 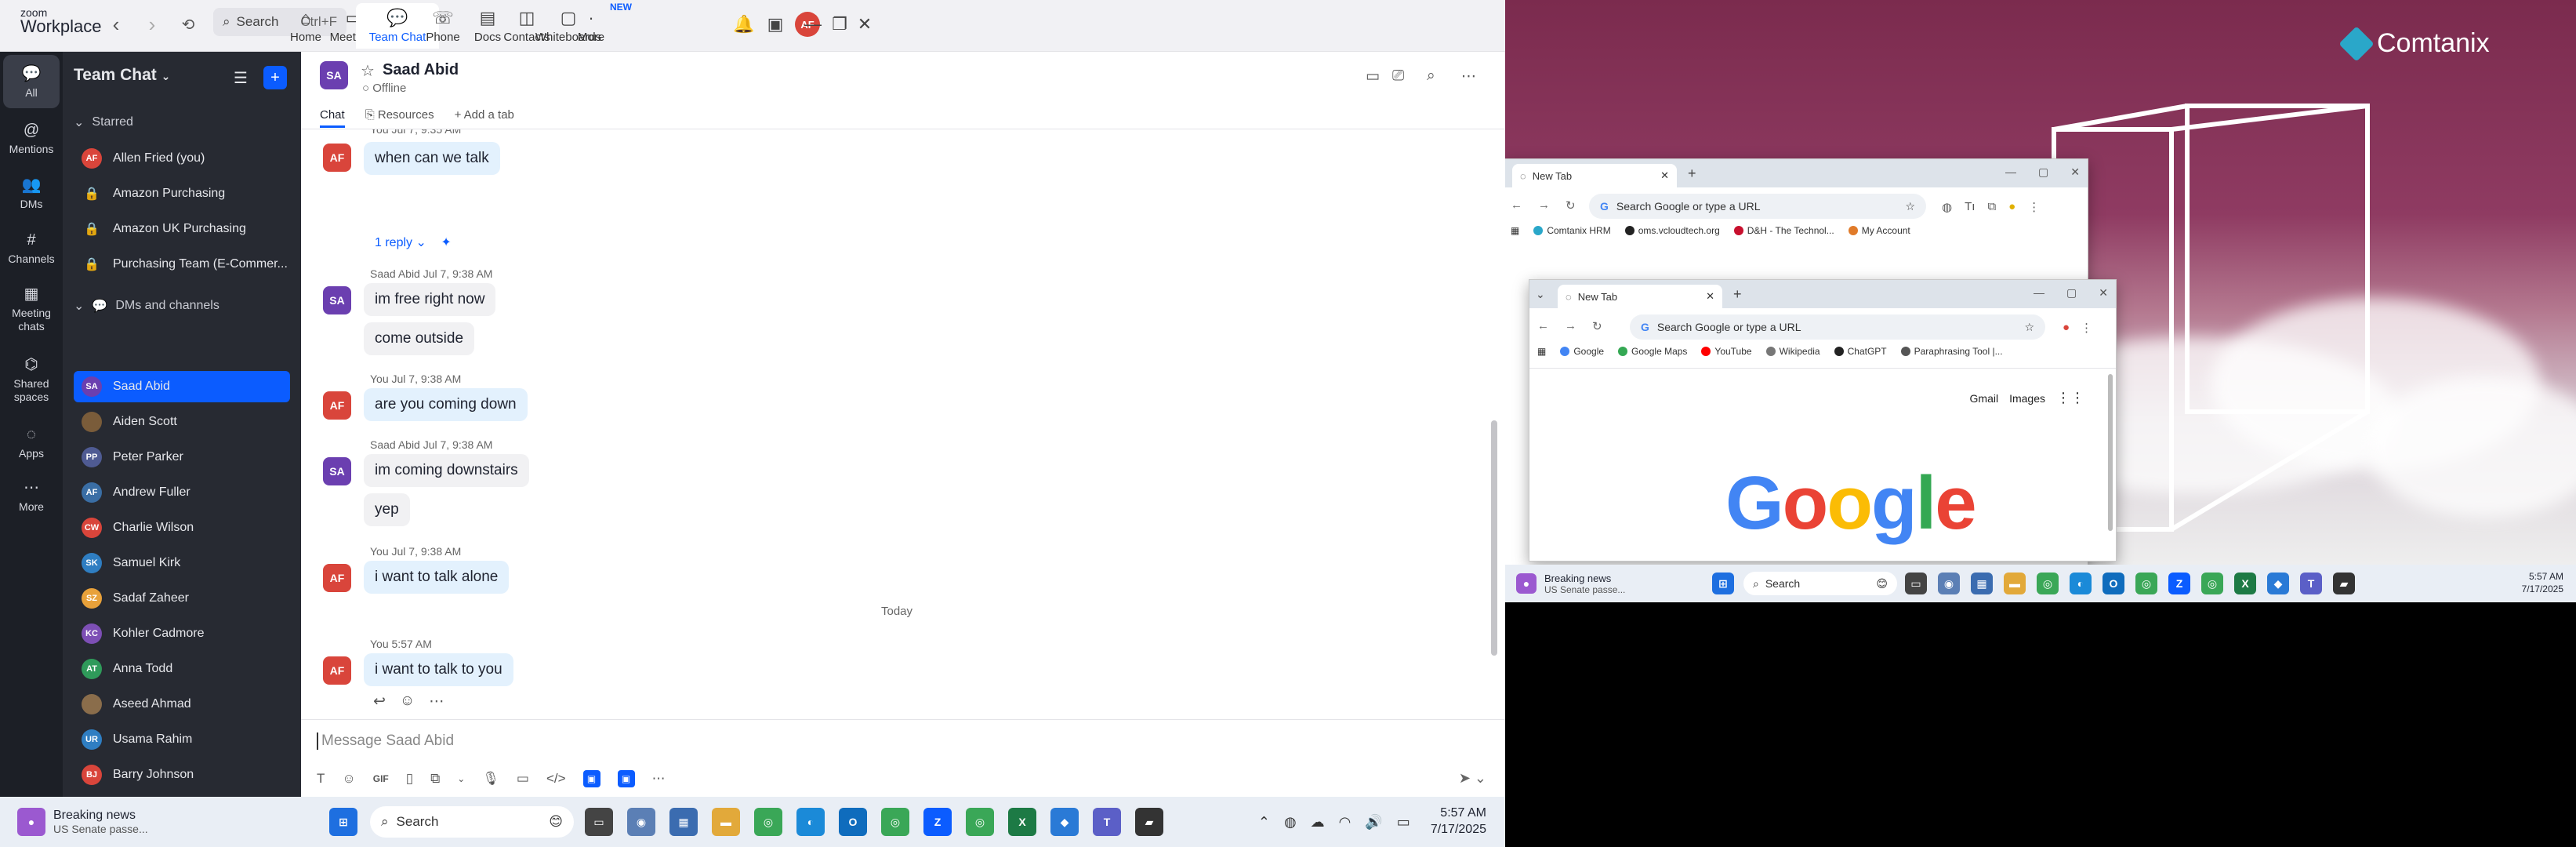 What do you see at coordinates (1374, 822) in the screenshot?
I see `volume-icon: 🔊` at bounding box center [1374, 822].